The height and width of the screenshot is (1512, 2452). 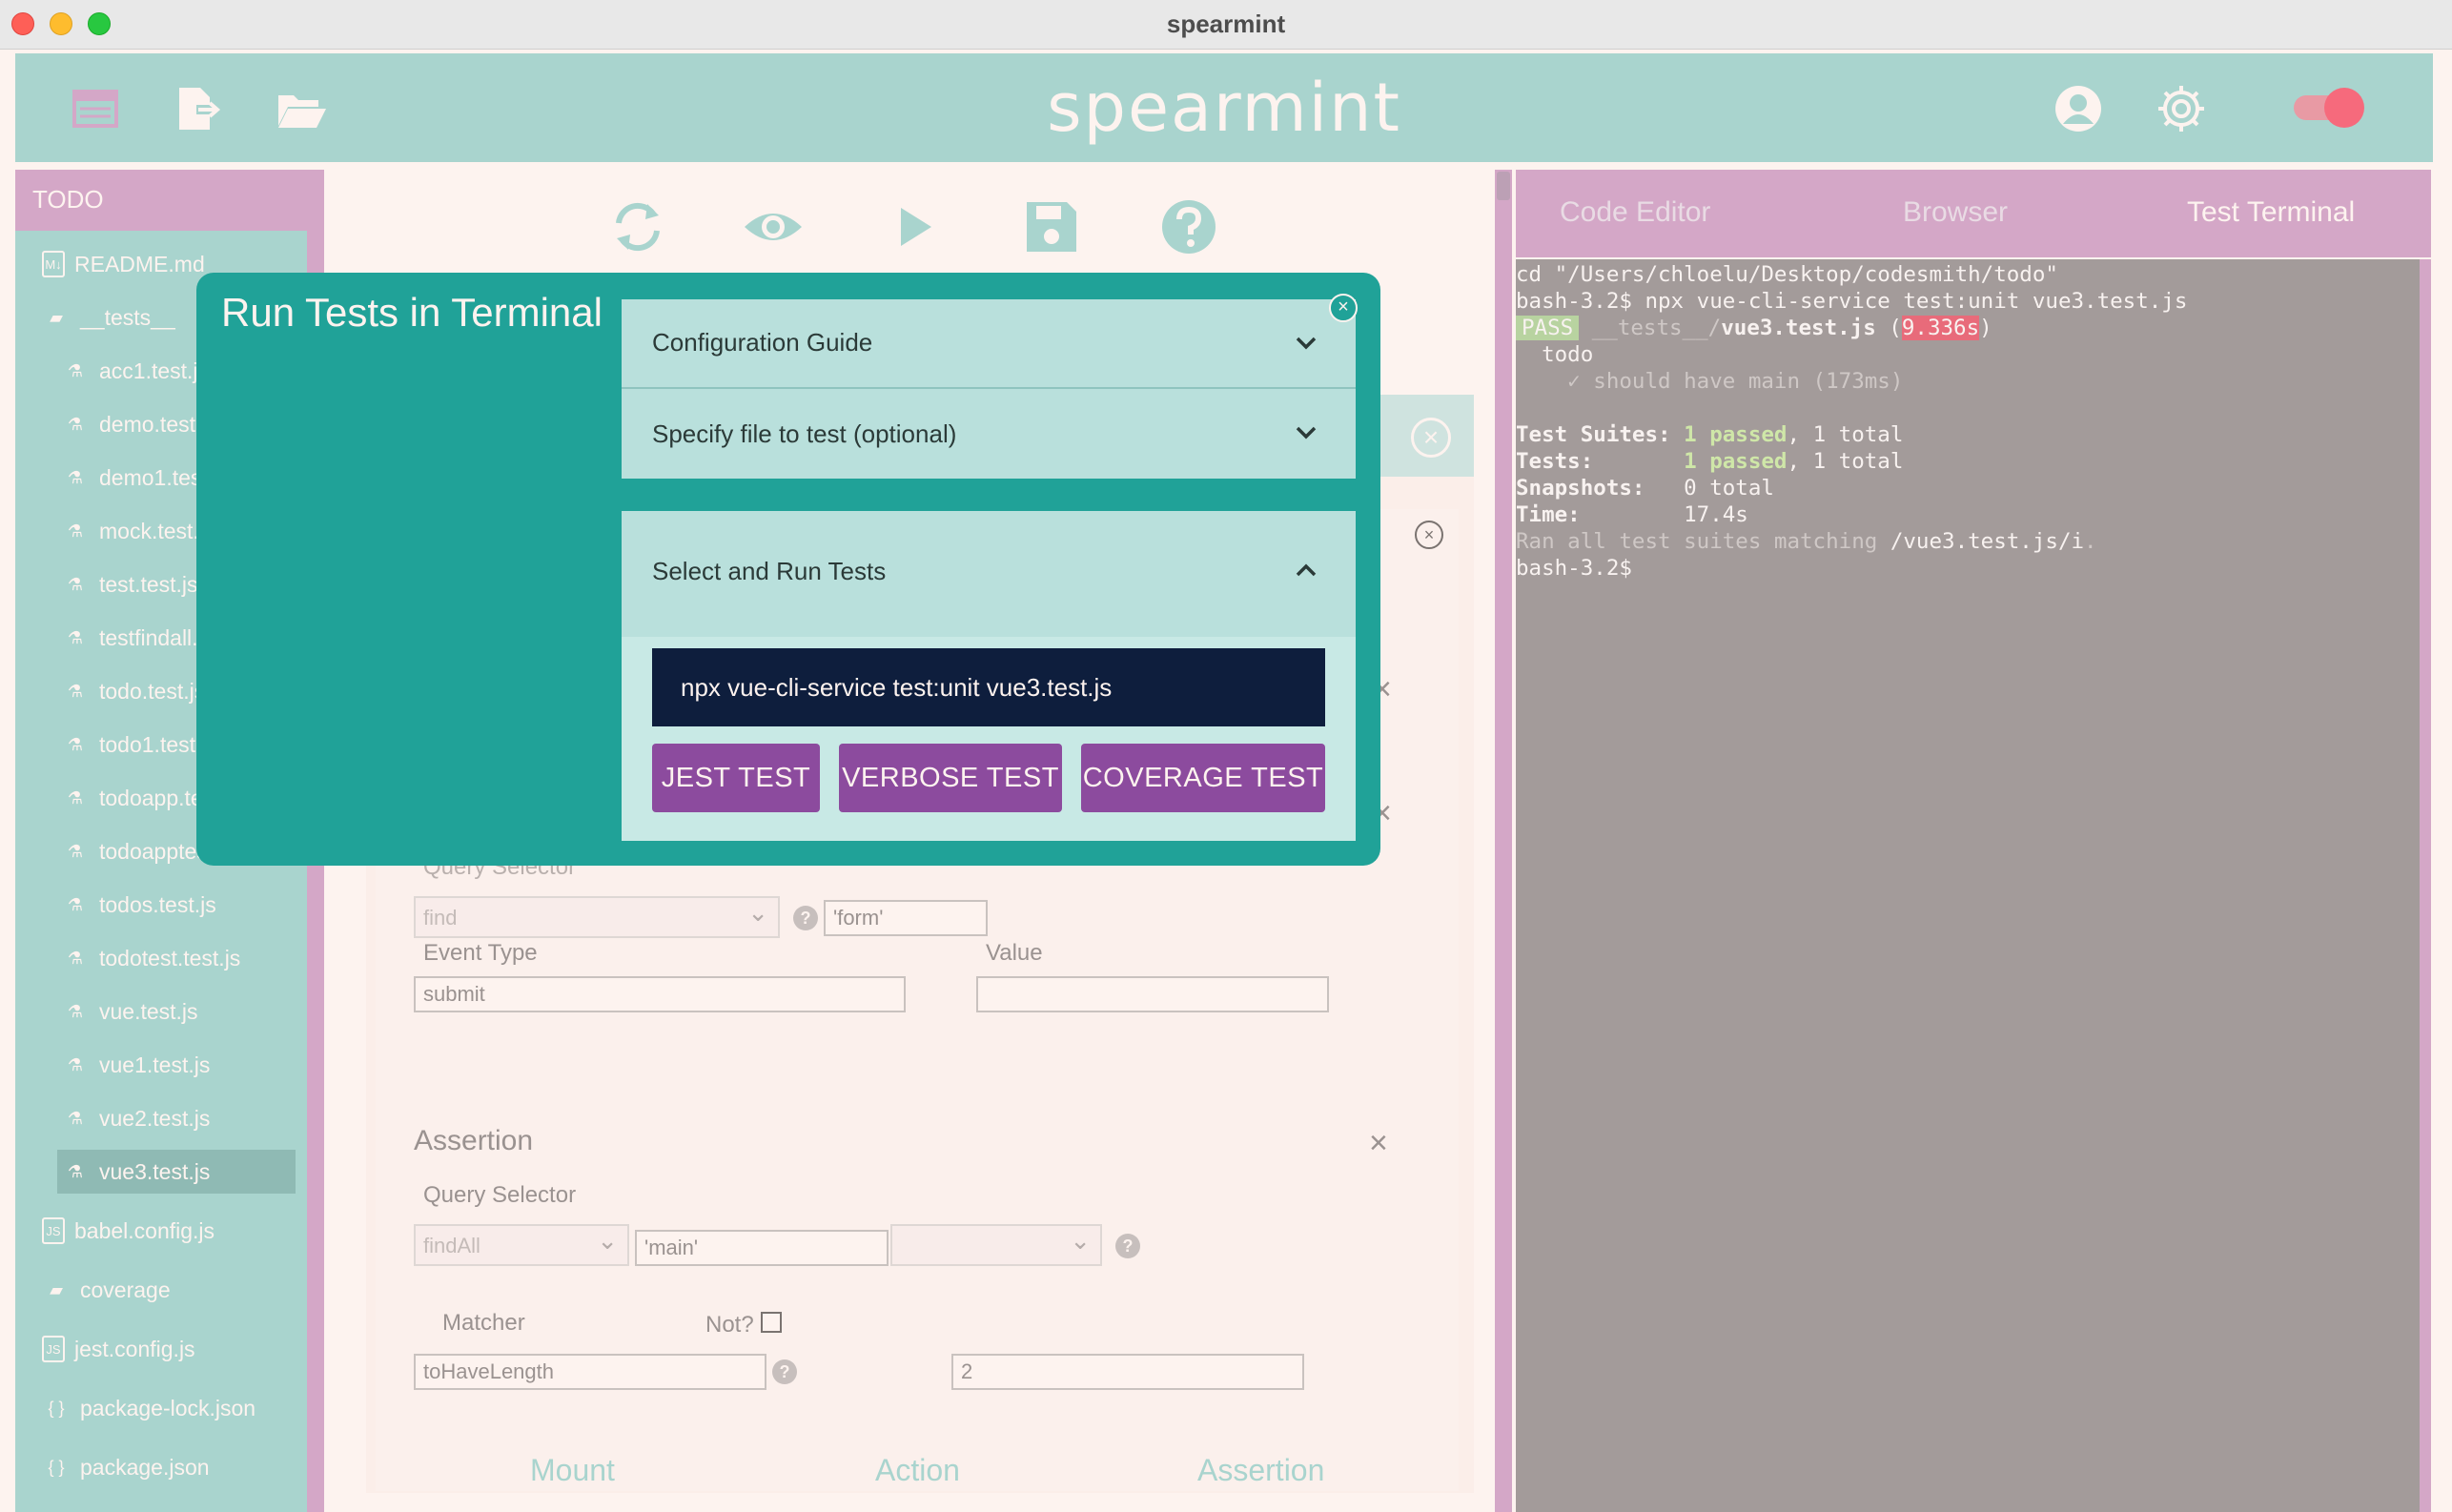 I want to click on sidebar-item: ⚗ vue2.test.js, so click(x=176, y=1118).